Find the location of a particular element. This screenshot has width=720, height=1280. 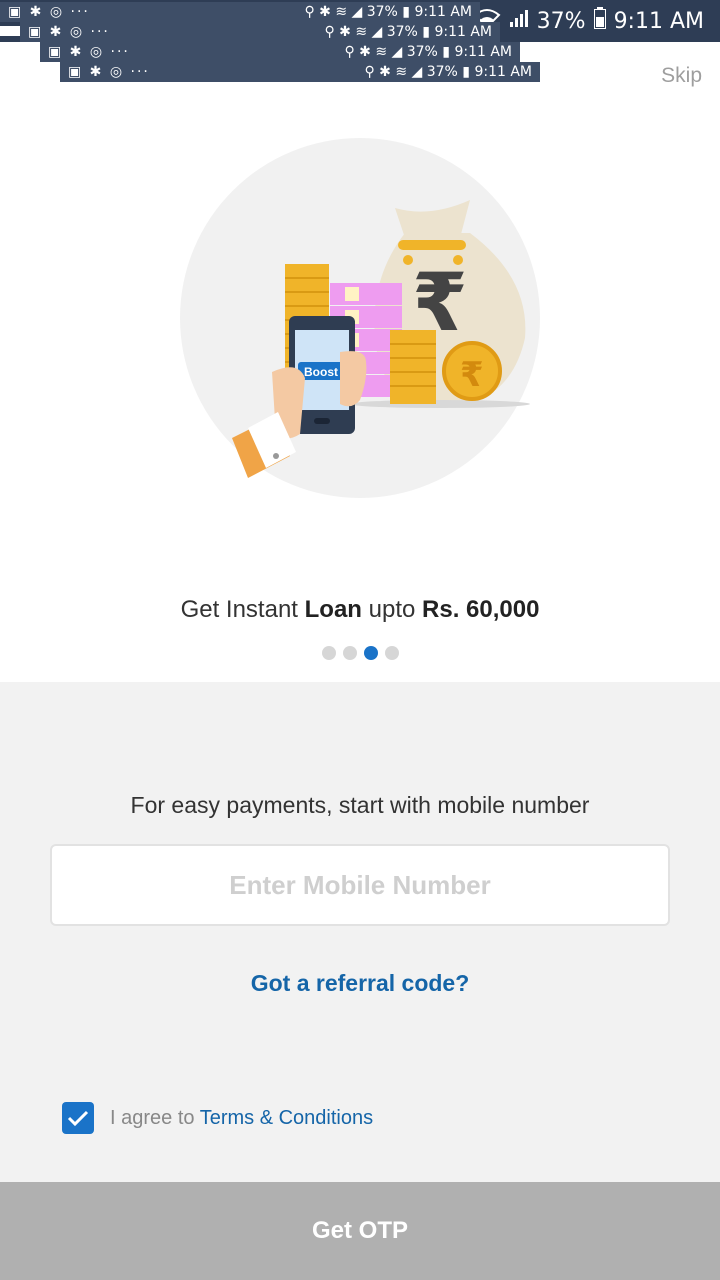

skip-button: Skip is located at coordinates (681, 76).